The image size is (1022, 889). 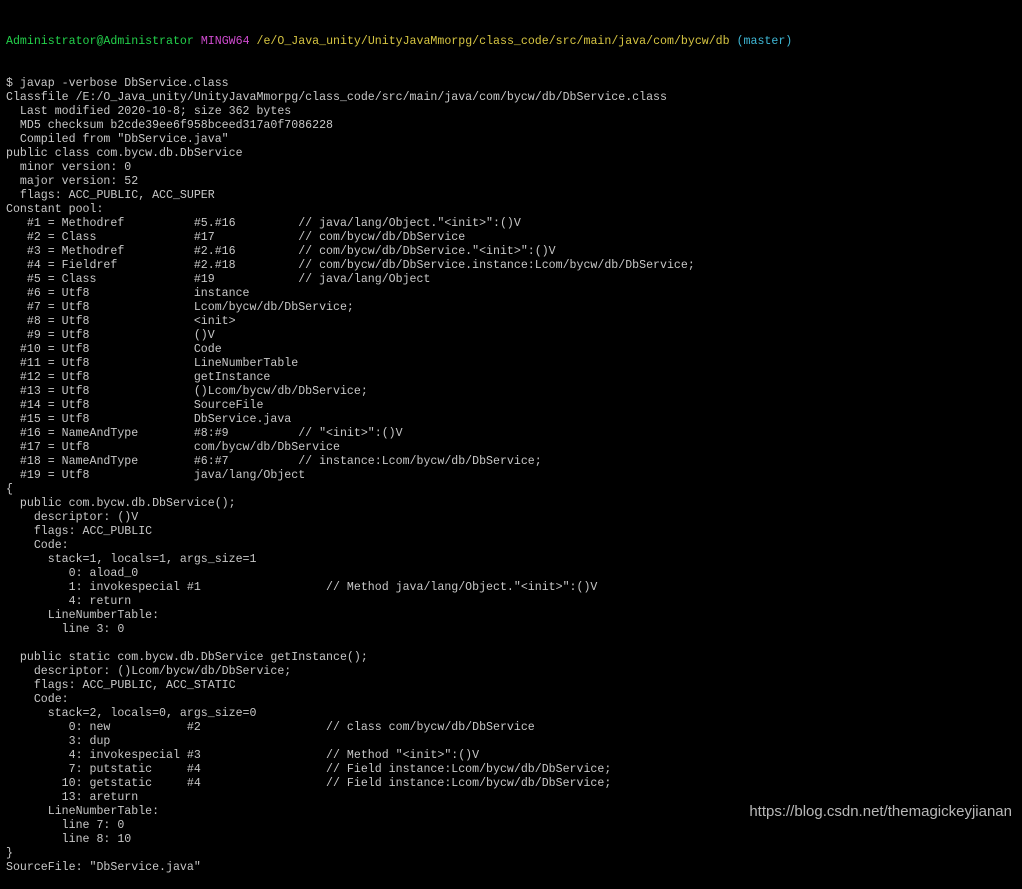 What do you see at coordinates (9, 489) in the screenshot?
I see `output-line: {` at bounding box center [9, 489].